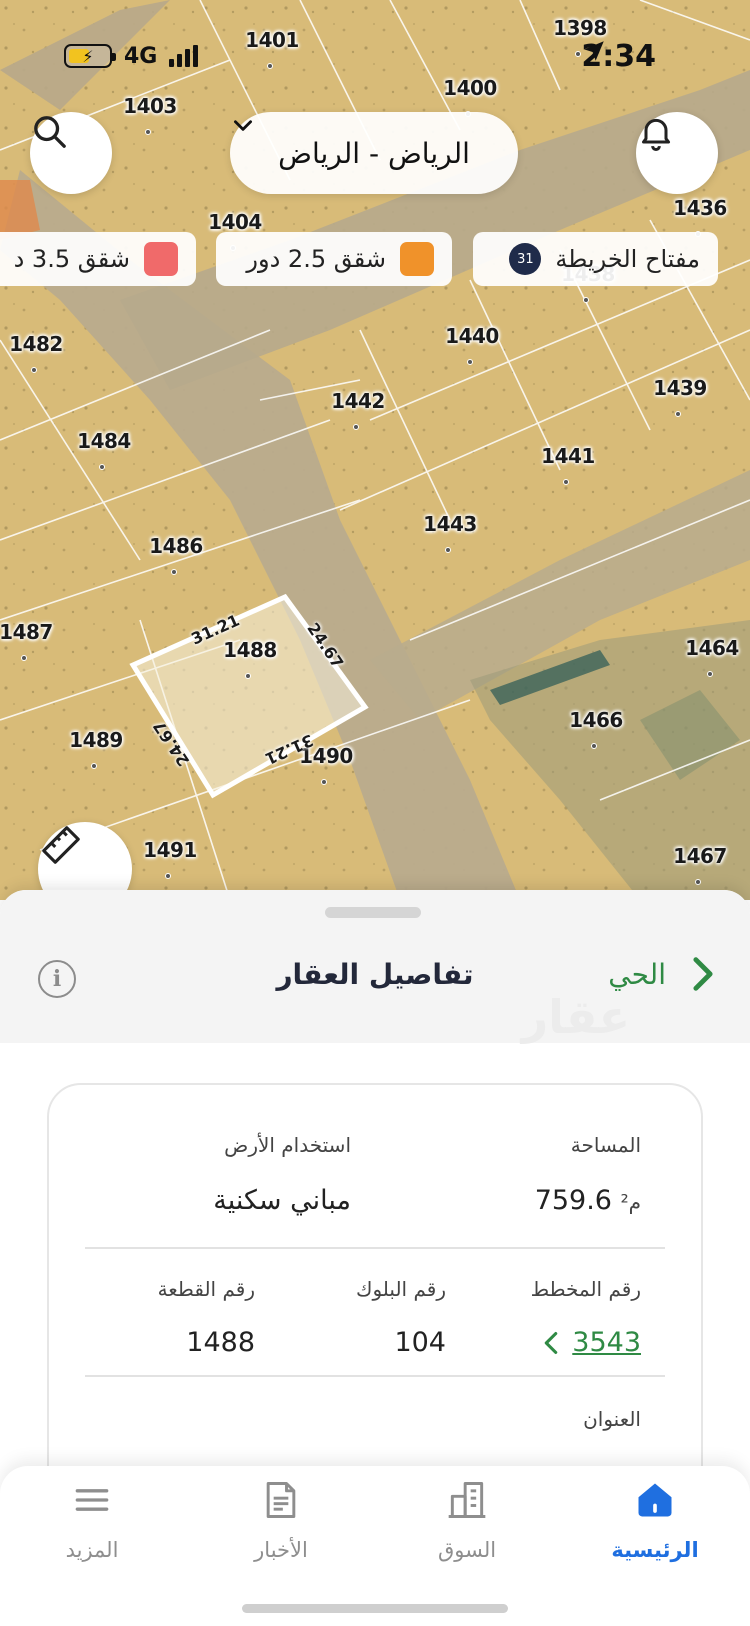 The height and width of the screenshot is (1626, 750). Describe the element at coordinates (61, 845) in the screenshot. I see `ruler-icon` at that location.